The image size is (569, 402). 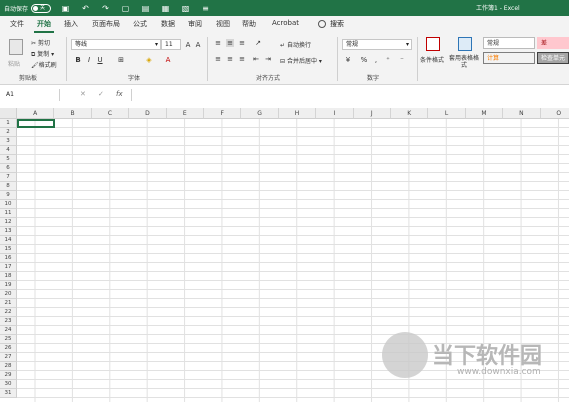 What do you see at coordinates (8, 258) in the screenshot?
I see `row-header: 16` at bounding box center [8, 258].